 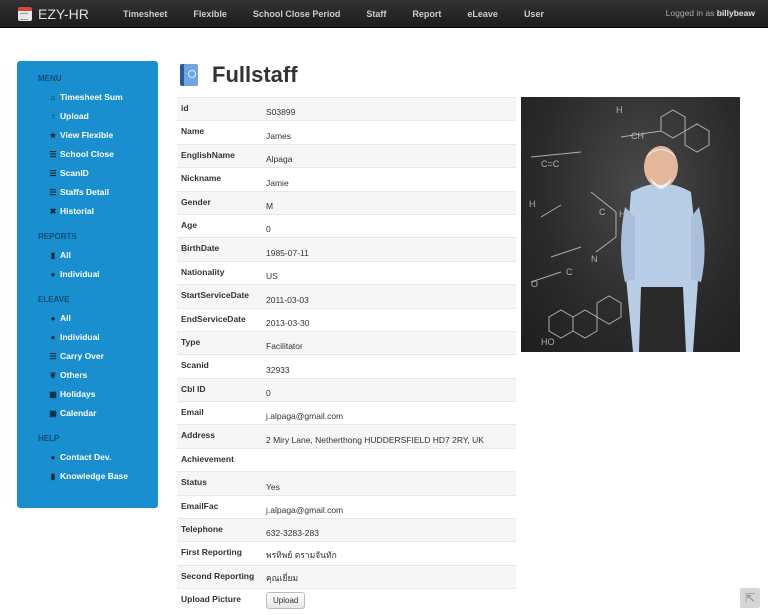 What do you see at coordinates (87, 318) in the screenshot?
I see `sidebar-item-eleave-all: ● All` at bounding box center [87, 318].